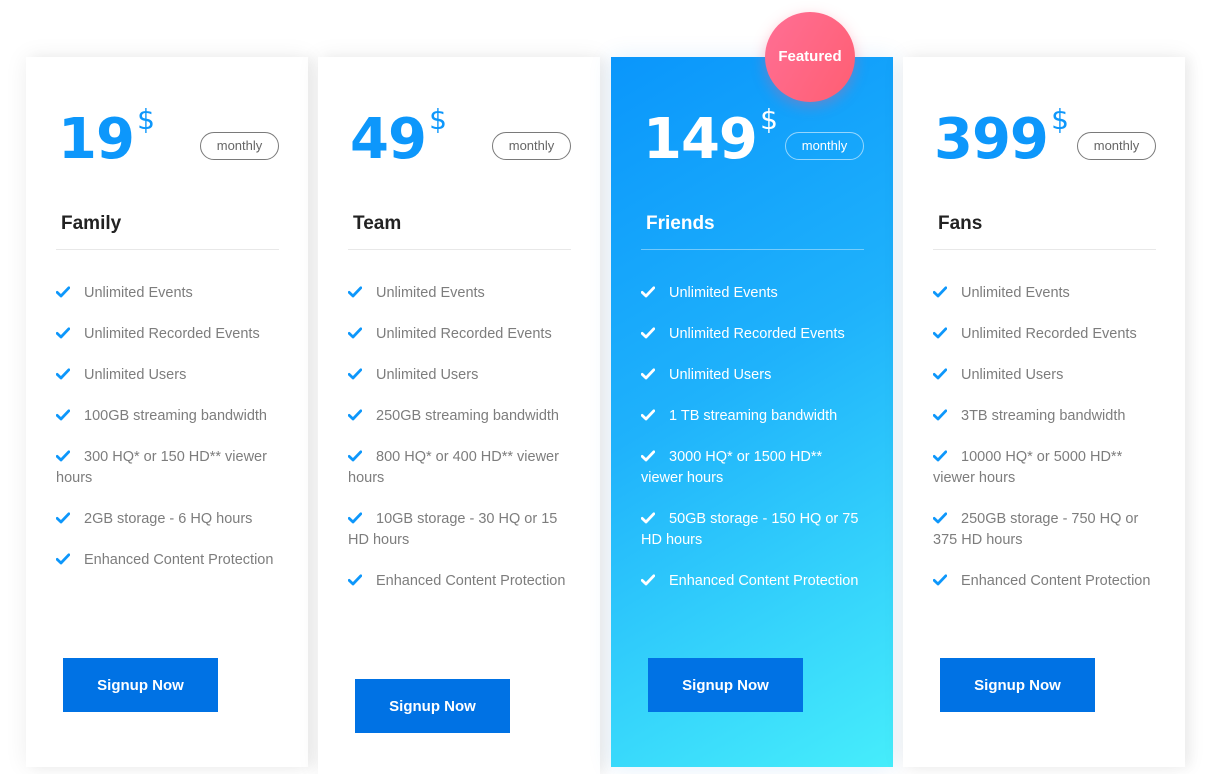 The height and width of the screenshot is (774, 1206). I want to click on feature-text: 3000 HQ* or 1500 HD** viewer hours, so click(732, 467).